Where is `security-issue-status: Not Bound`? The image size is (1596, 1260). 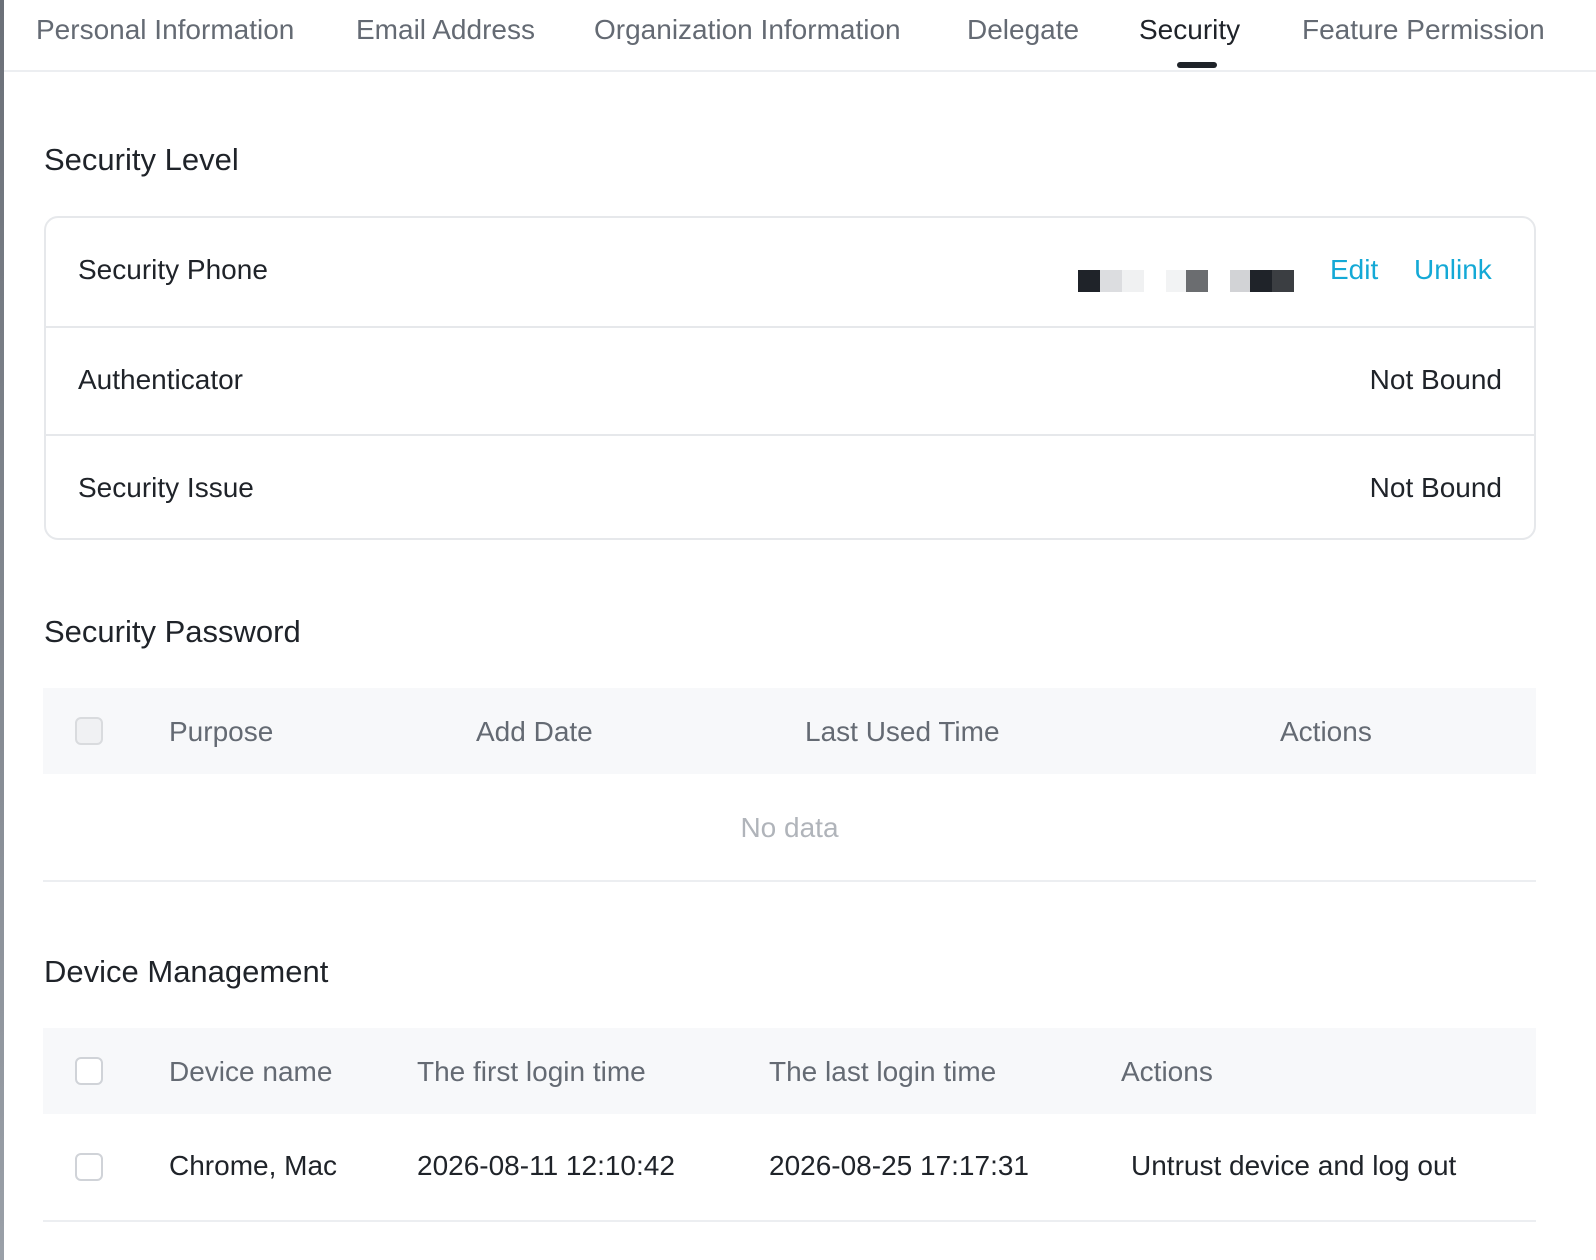
security-issue-status: Not Bound is located at coordinates (1435, 487).